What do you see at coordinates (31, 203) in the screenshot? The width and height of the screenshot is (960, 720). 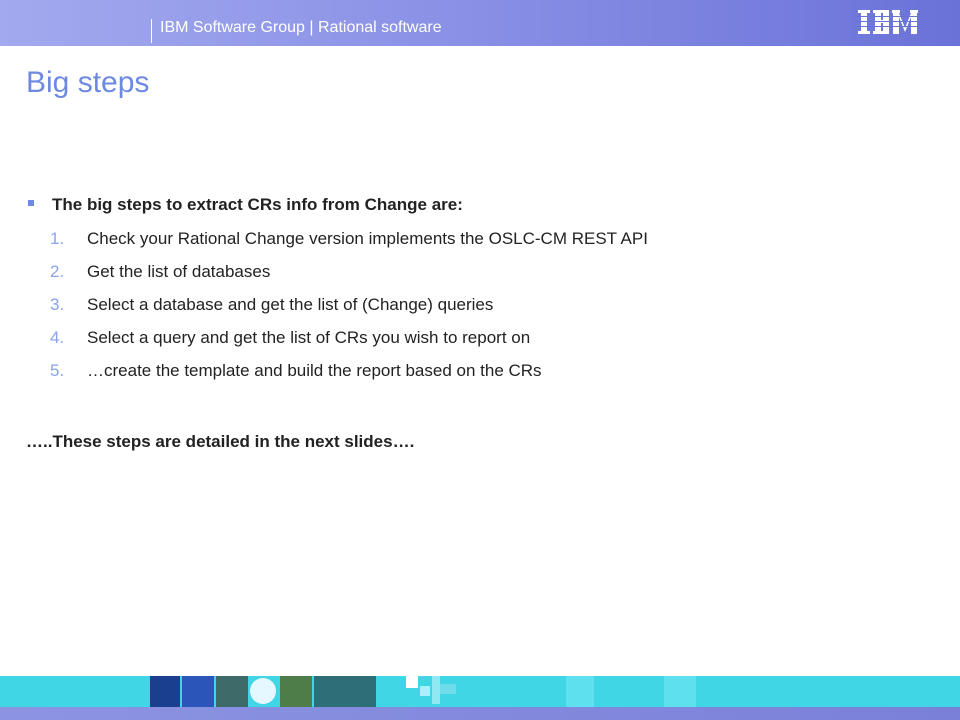 I see `square-bullet-icon` at bounding box center [31, 203].